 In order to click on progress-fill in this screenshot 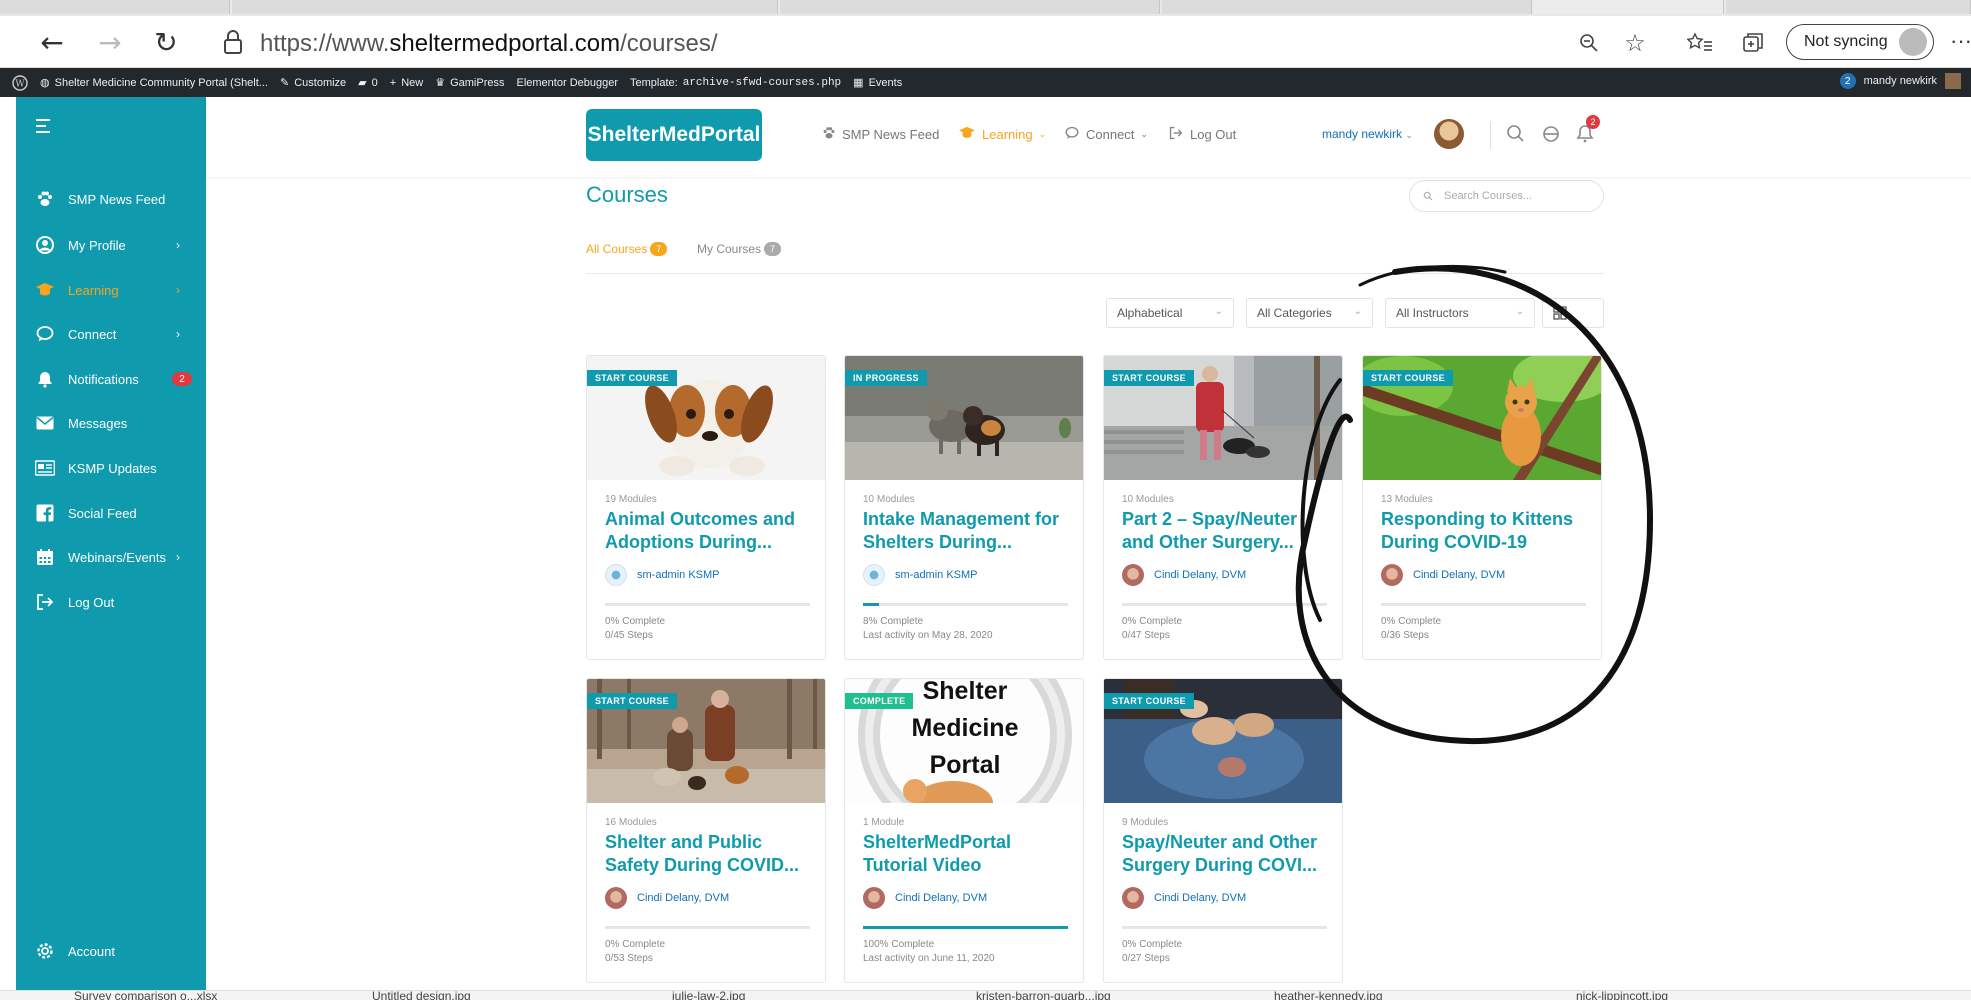, I will do `click(965, 927)`.